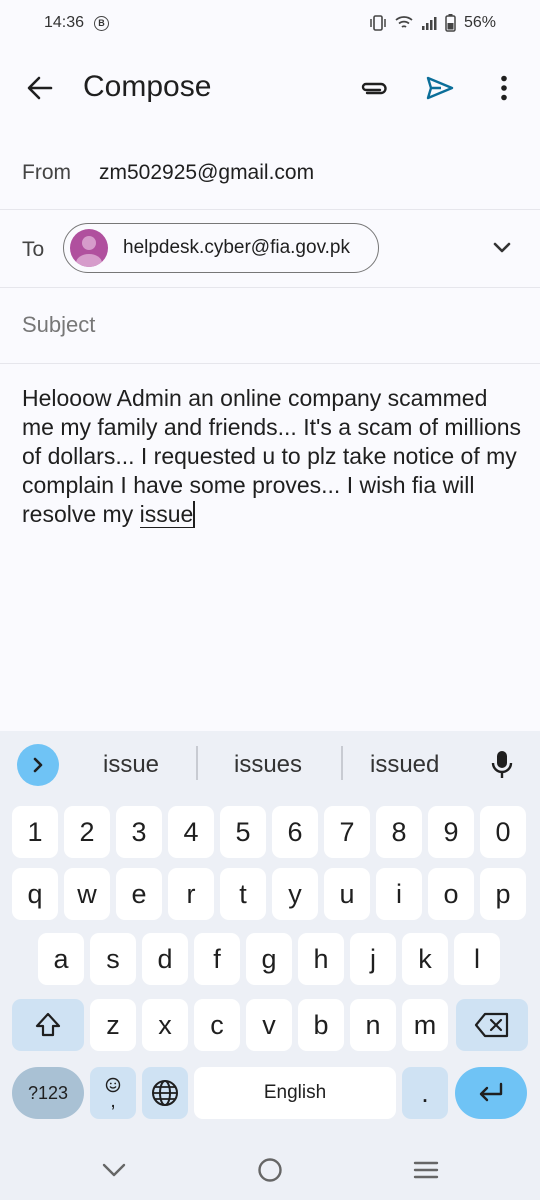  I want to click on key-v: v, so click(269, 1025).